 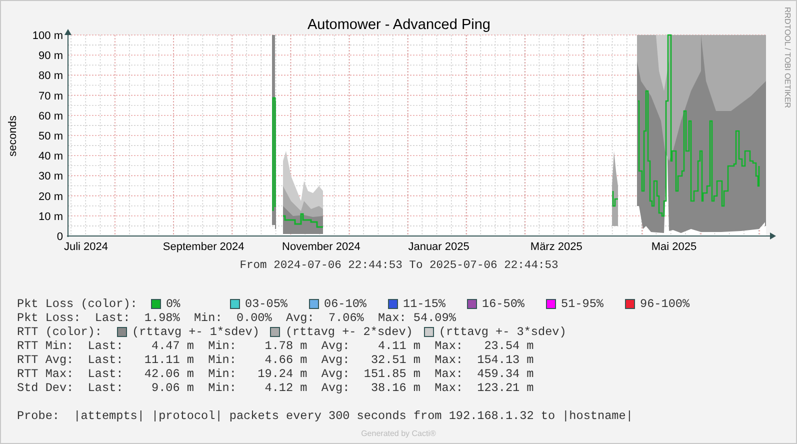 I want to click on stat-value: 23.54 m, so click(x=508, y=346).